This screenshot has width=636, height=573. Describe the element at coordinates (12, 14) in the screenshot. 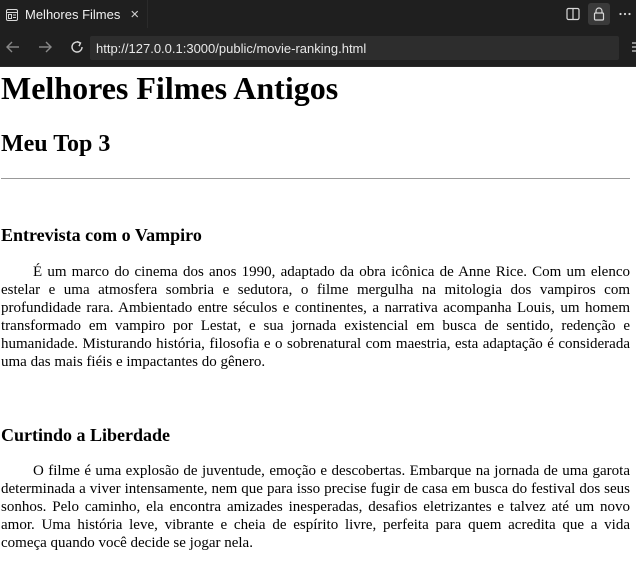

I see `page-icon` at that location.